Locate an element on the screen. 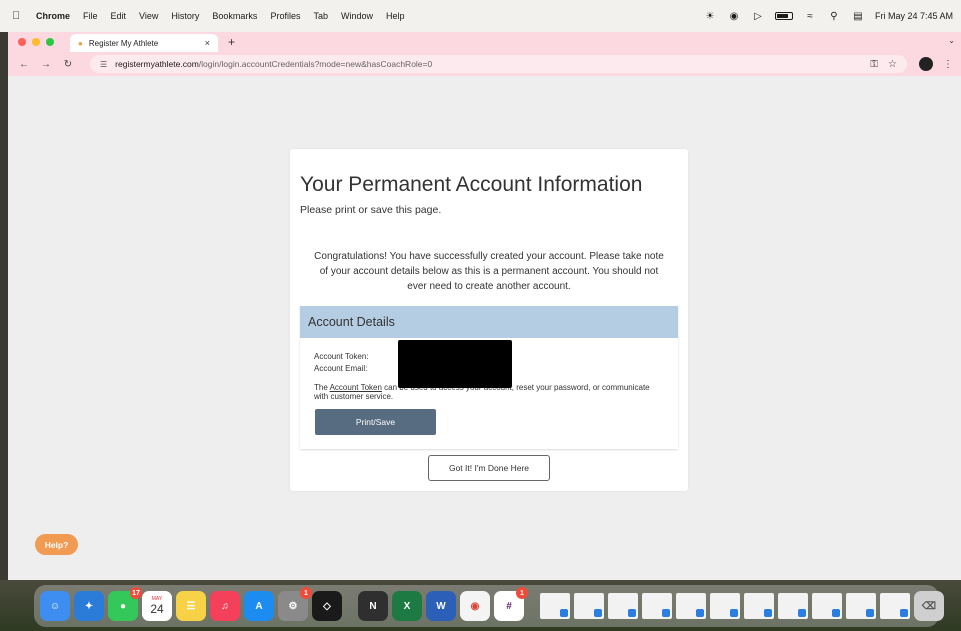 The height and width of the screenshot is (631, 961). tab-close-icon: × is located at coordinates (207, 43).